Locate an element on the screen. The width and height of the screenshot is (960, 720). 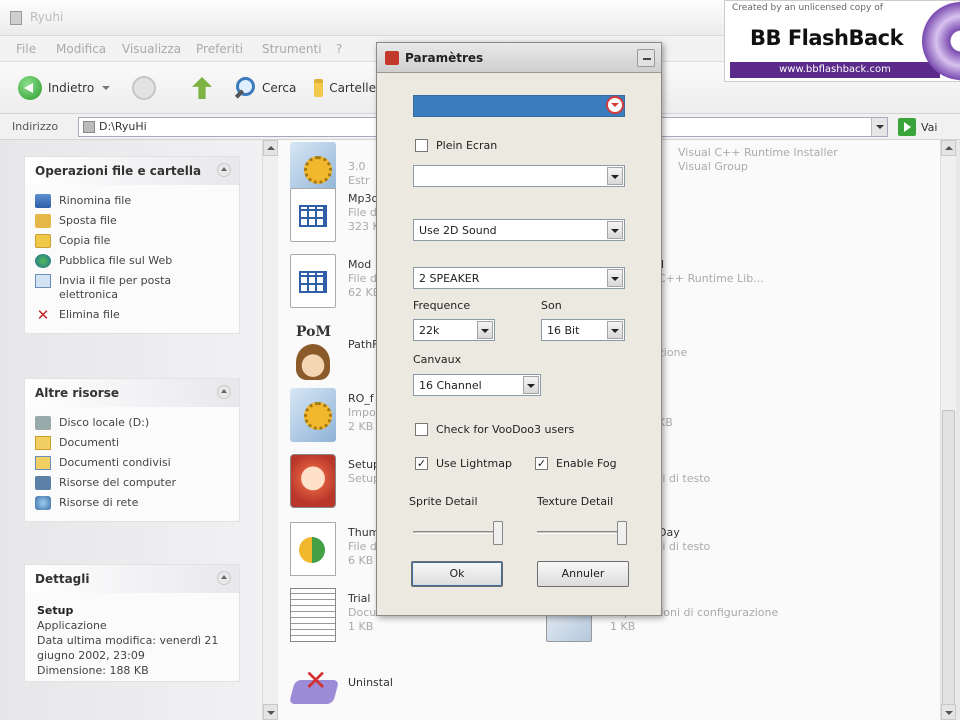
folders-button: Cartelle is located at coordinates (345, 88).